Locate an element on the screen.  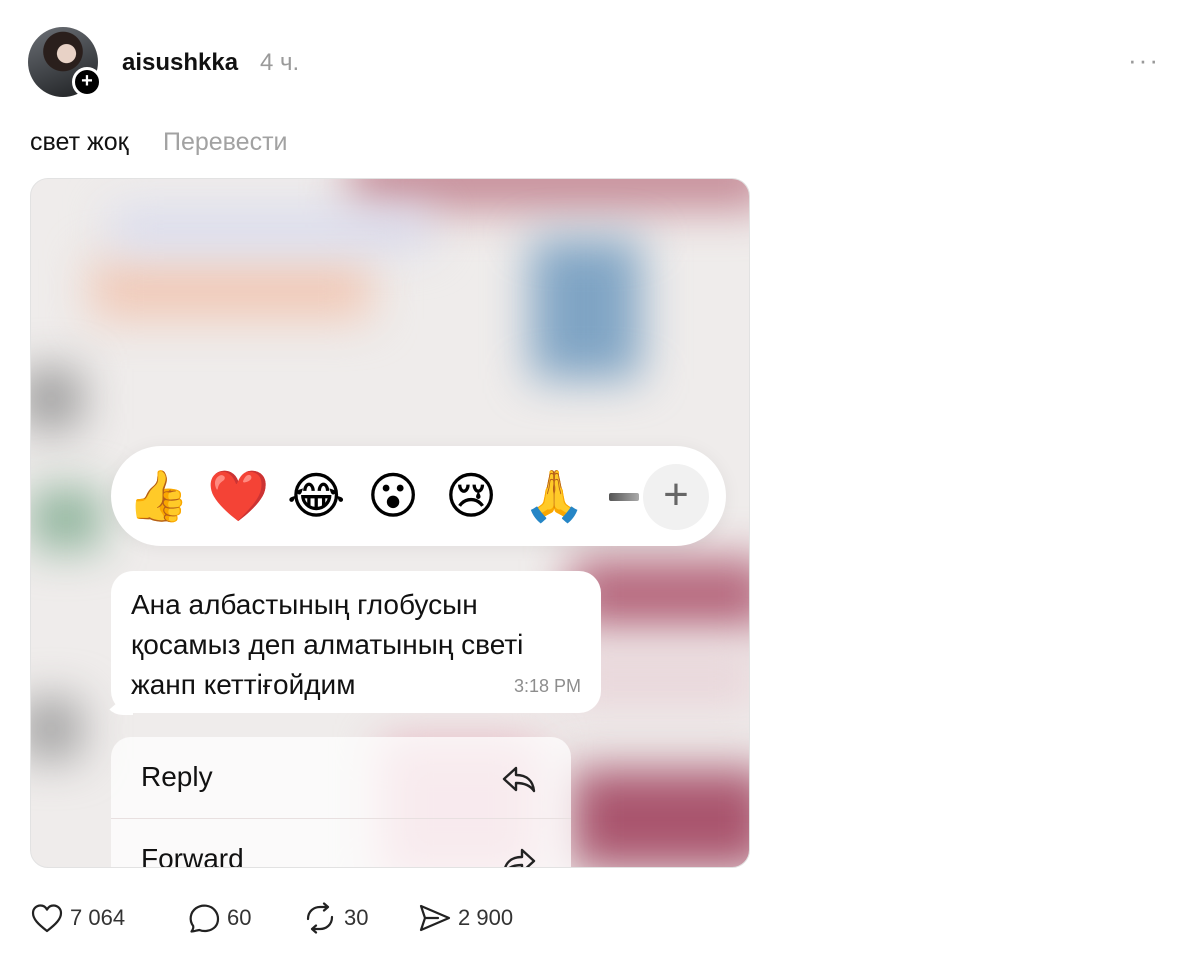
laughing-emoji: 😂 is located at coordinates (316, 496).